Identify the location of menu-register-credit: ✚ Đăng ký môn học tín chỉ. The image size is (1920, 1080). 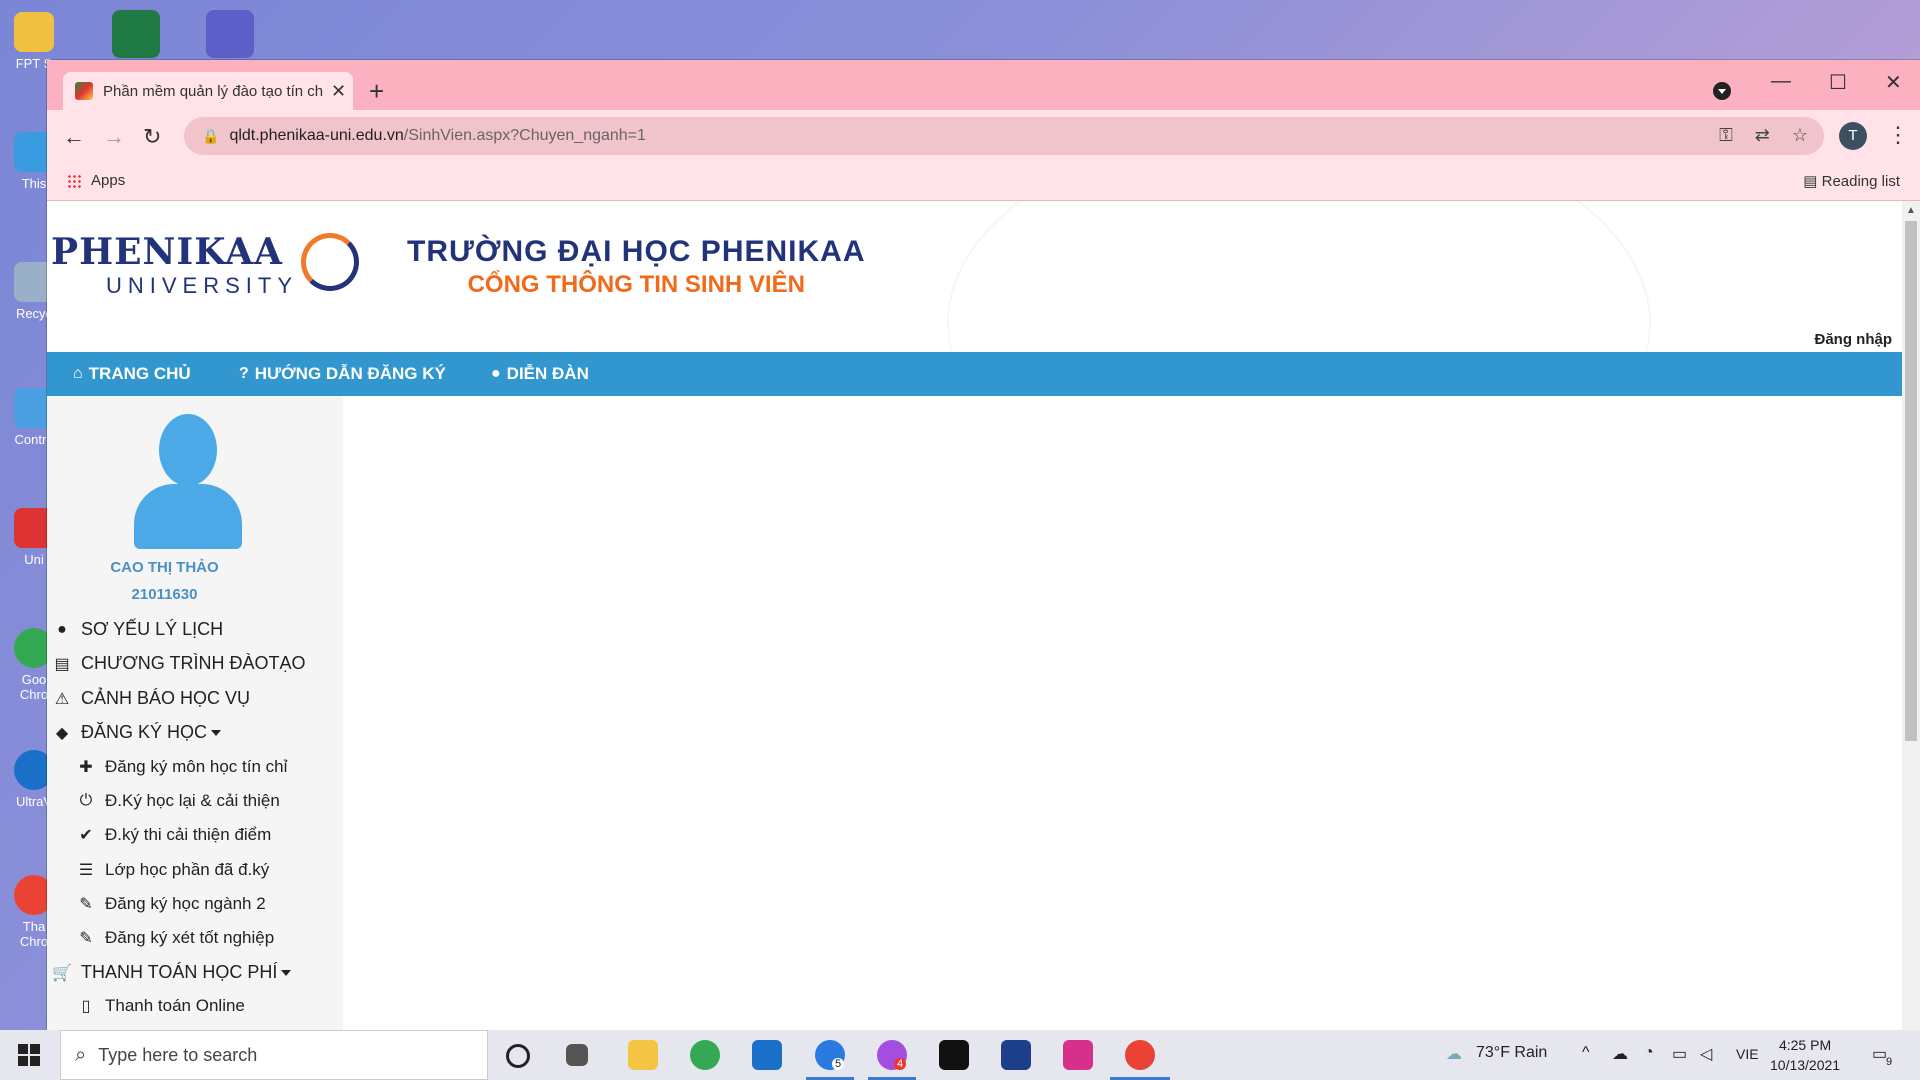
(181, 767).